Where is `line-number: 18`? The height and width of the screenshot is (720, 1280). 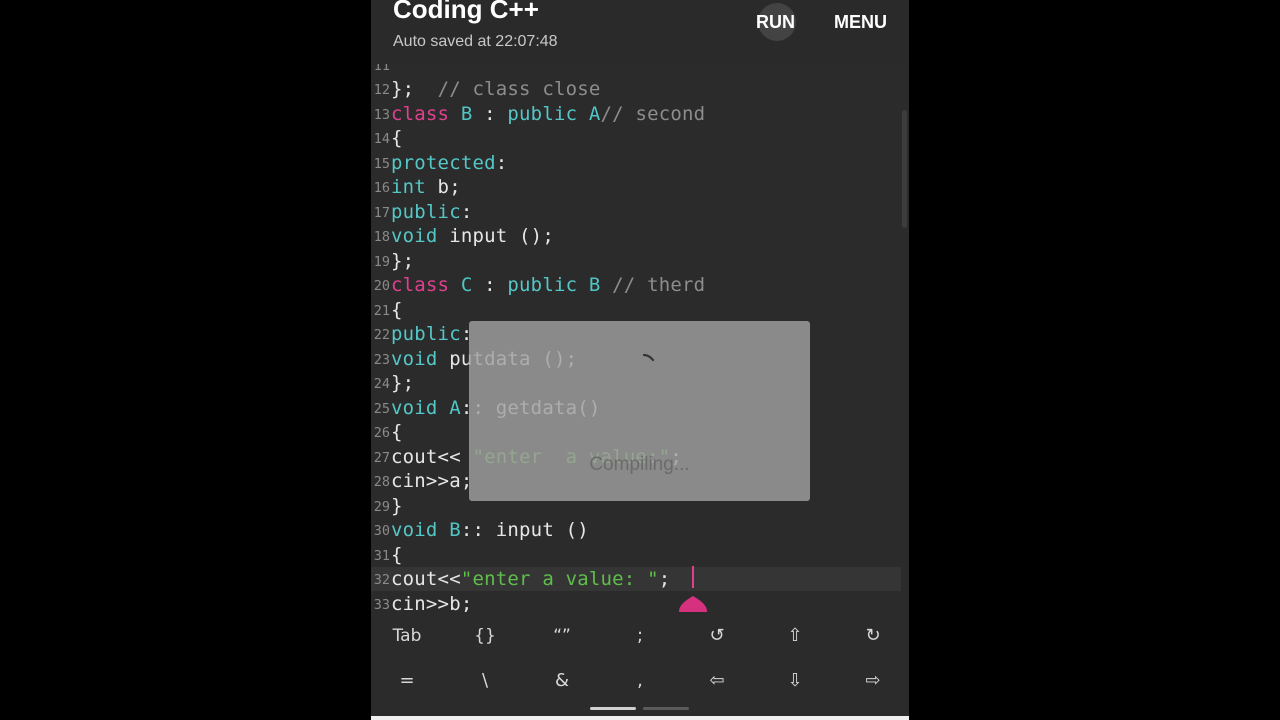
line-number: 18 is located at coordinates (381, 237).